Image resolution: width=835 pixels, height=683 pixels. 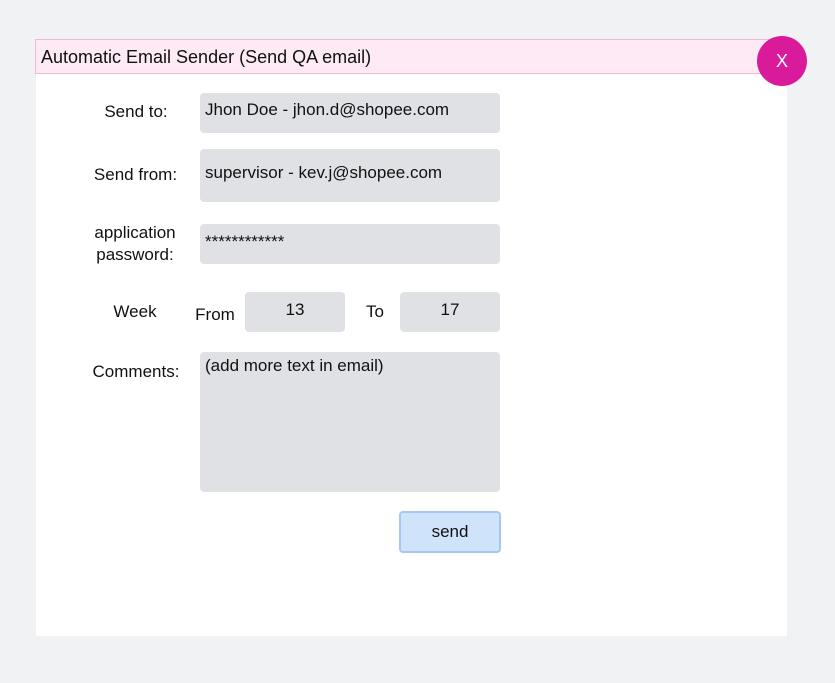 I want to click on send-from-label: Send from:, so click(x=135, y=174).